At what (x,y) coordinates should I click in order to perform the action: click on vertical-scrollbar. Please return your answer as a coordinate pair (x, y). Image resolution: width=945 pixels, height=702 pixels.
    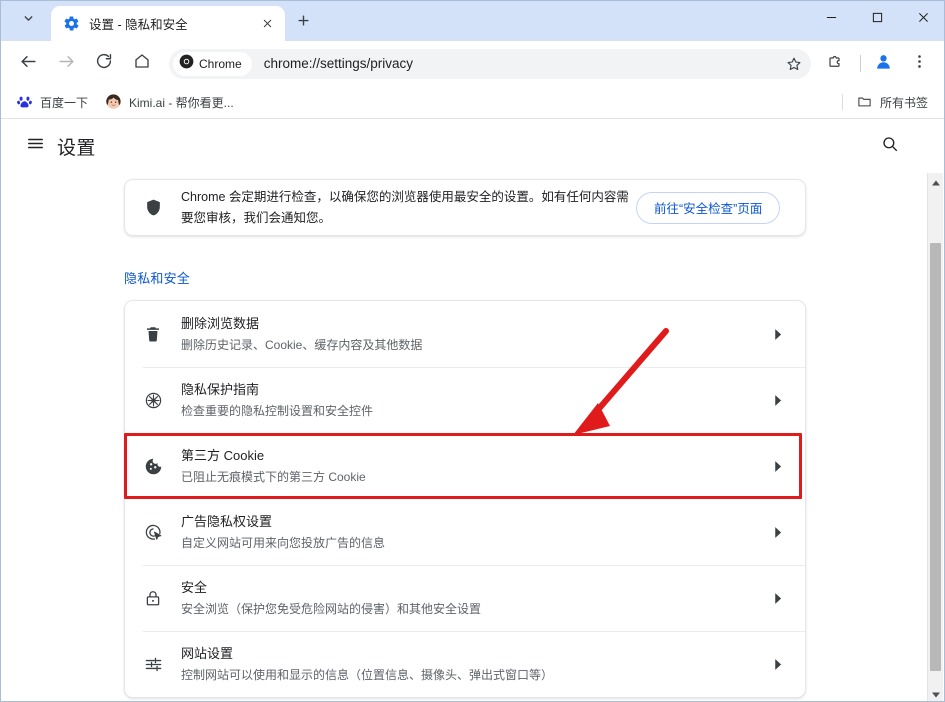
    Looking at the image, I should click on (935, 437).